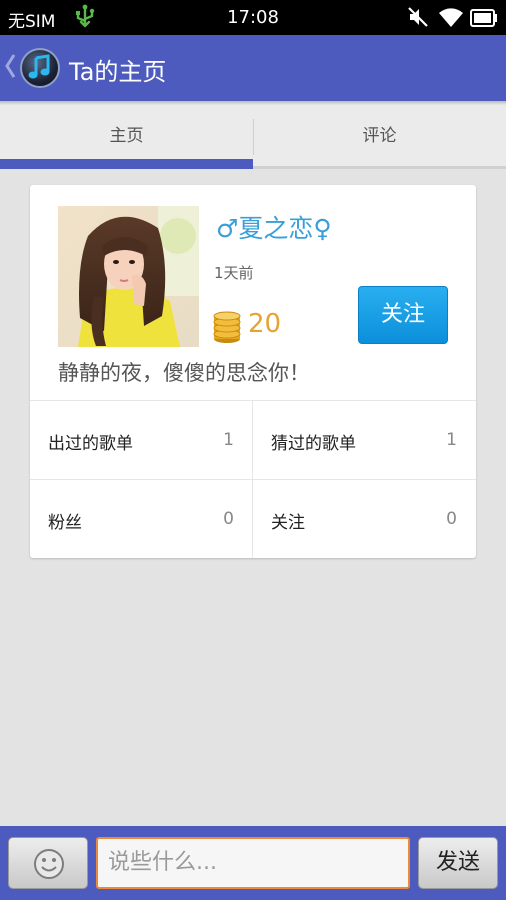 This screenshot has height=900, width=506. I want to click on follow-button: 关注, so click(403, 315).